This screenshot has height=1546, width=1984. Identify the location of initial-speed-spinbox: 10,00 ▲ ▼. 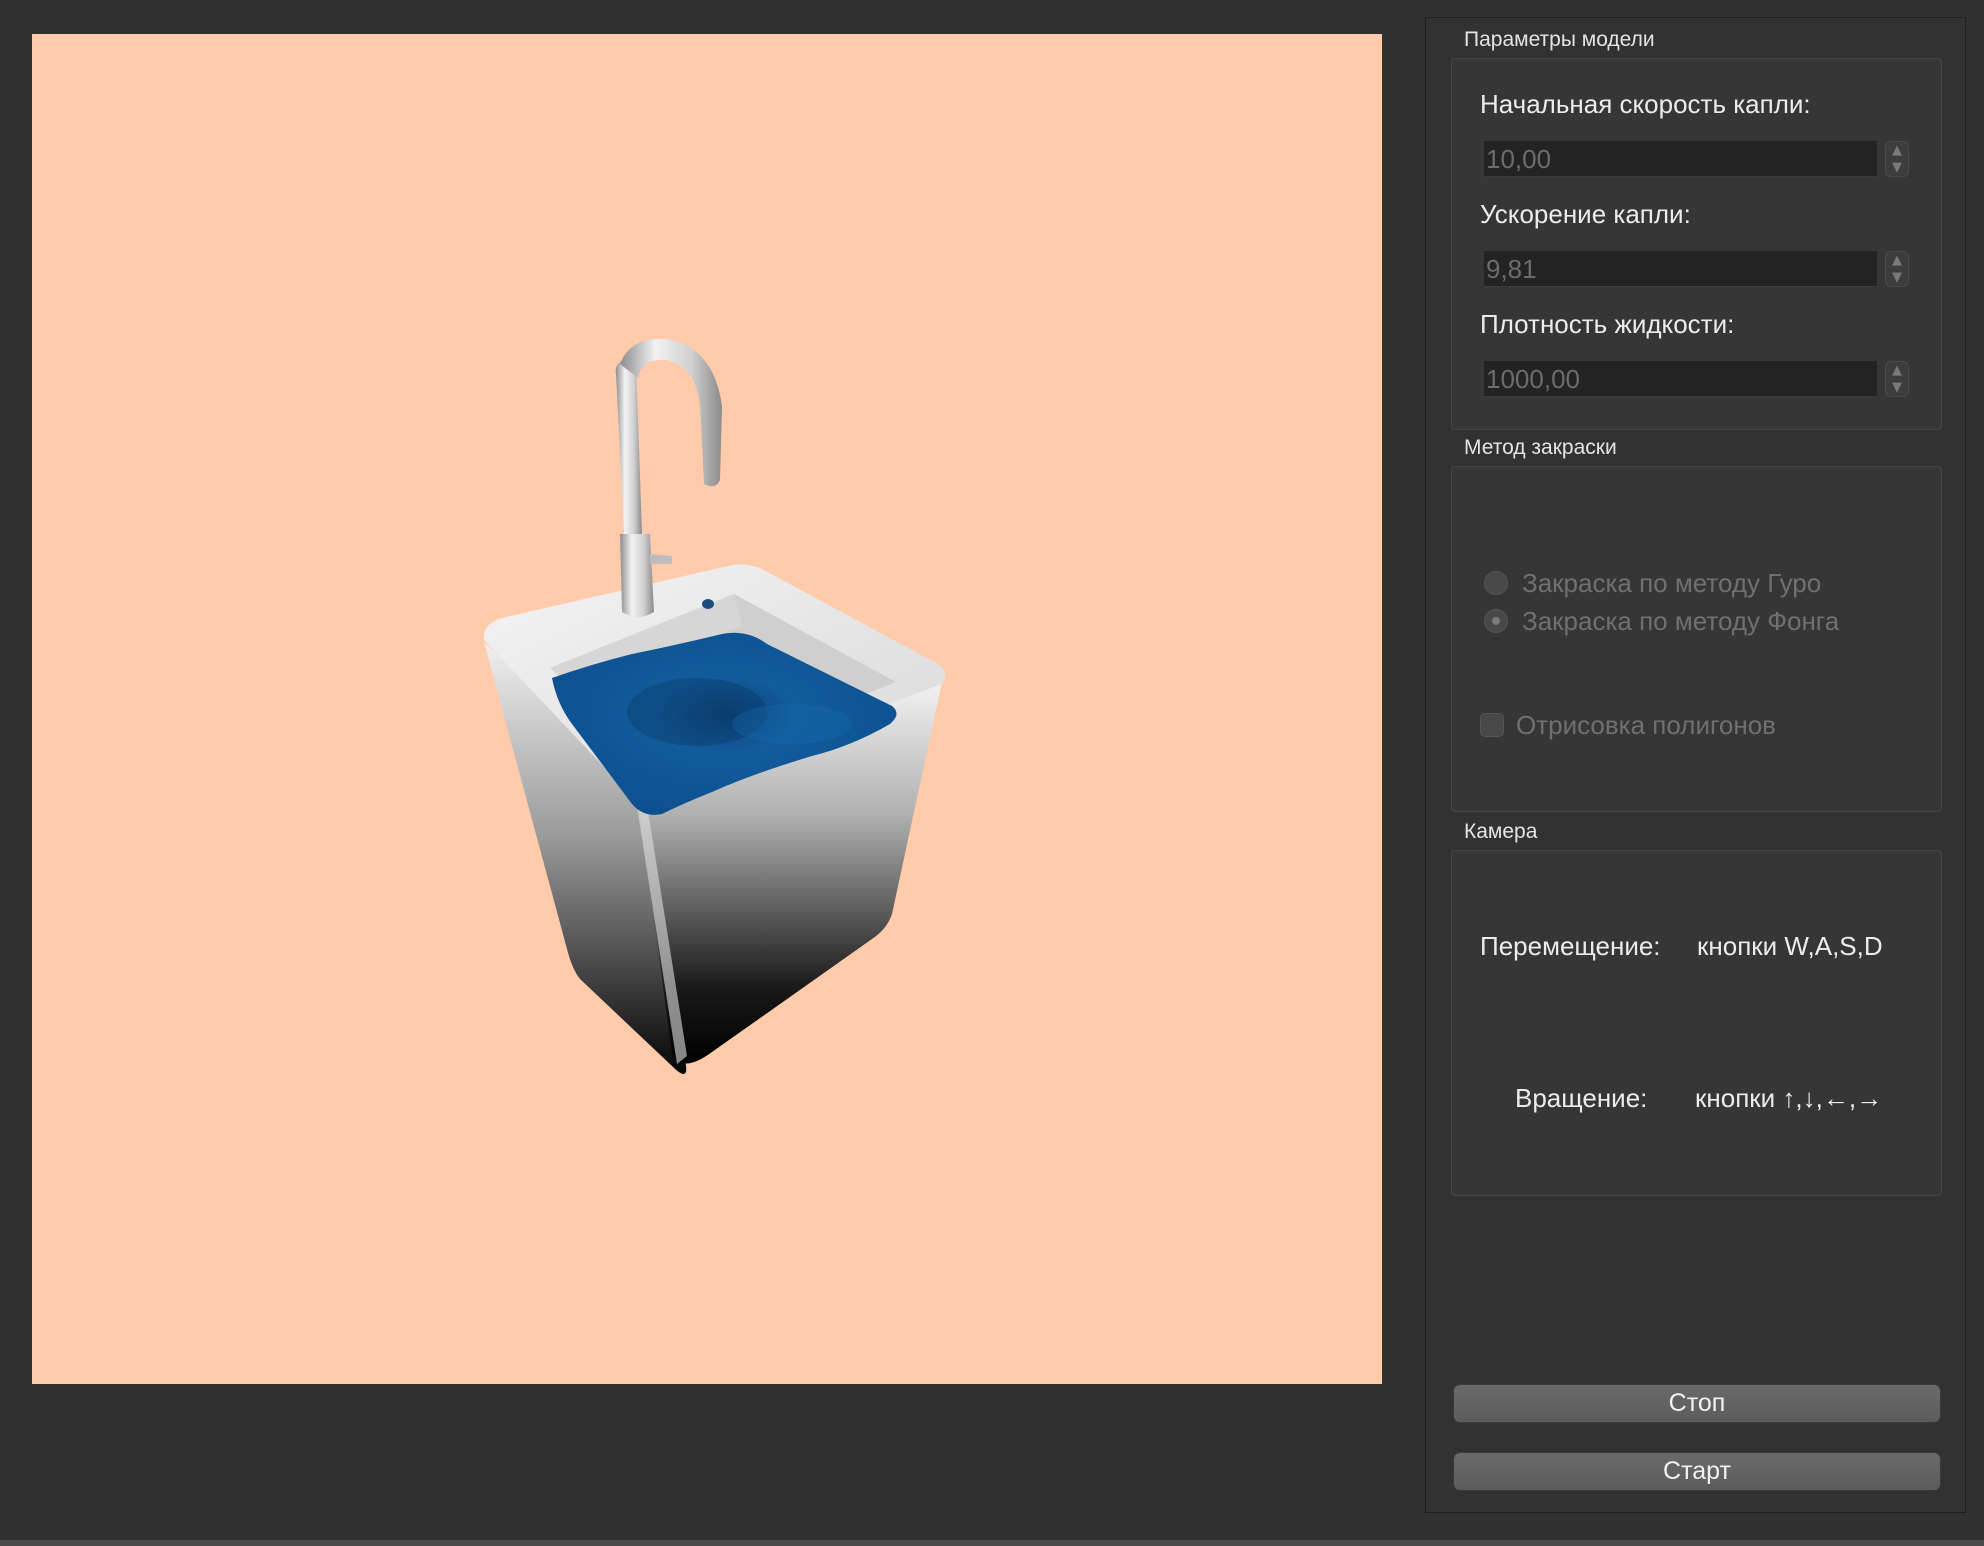
(1696, 159).